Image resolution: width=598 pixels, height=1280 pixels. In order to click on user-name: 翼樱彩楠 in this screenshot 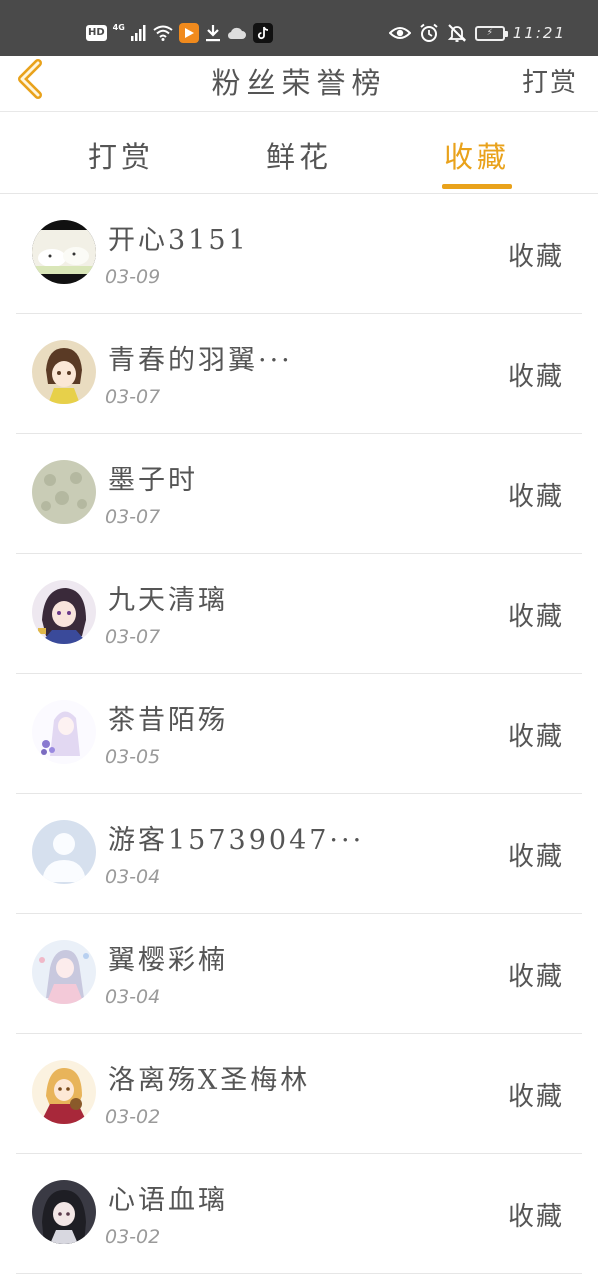, I will do `click(168, 960)`.